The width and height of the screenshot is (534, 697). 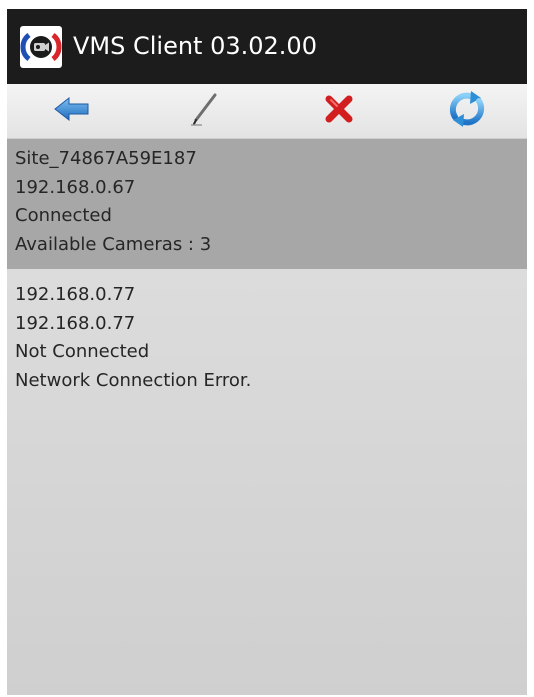 What do you see at coordinates (106, 158) in the screenshot?
I see `site-name: Site_74867A59E187` at bounding box center [106, 158].